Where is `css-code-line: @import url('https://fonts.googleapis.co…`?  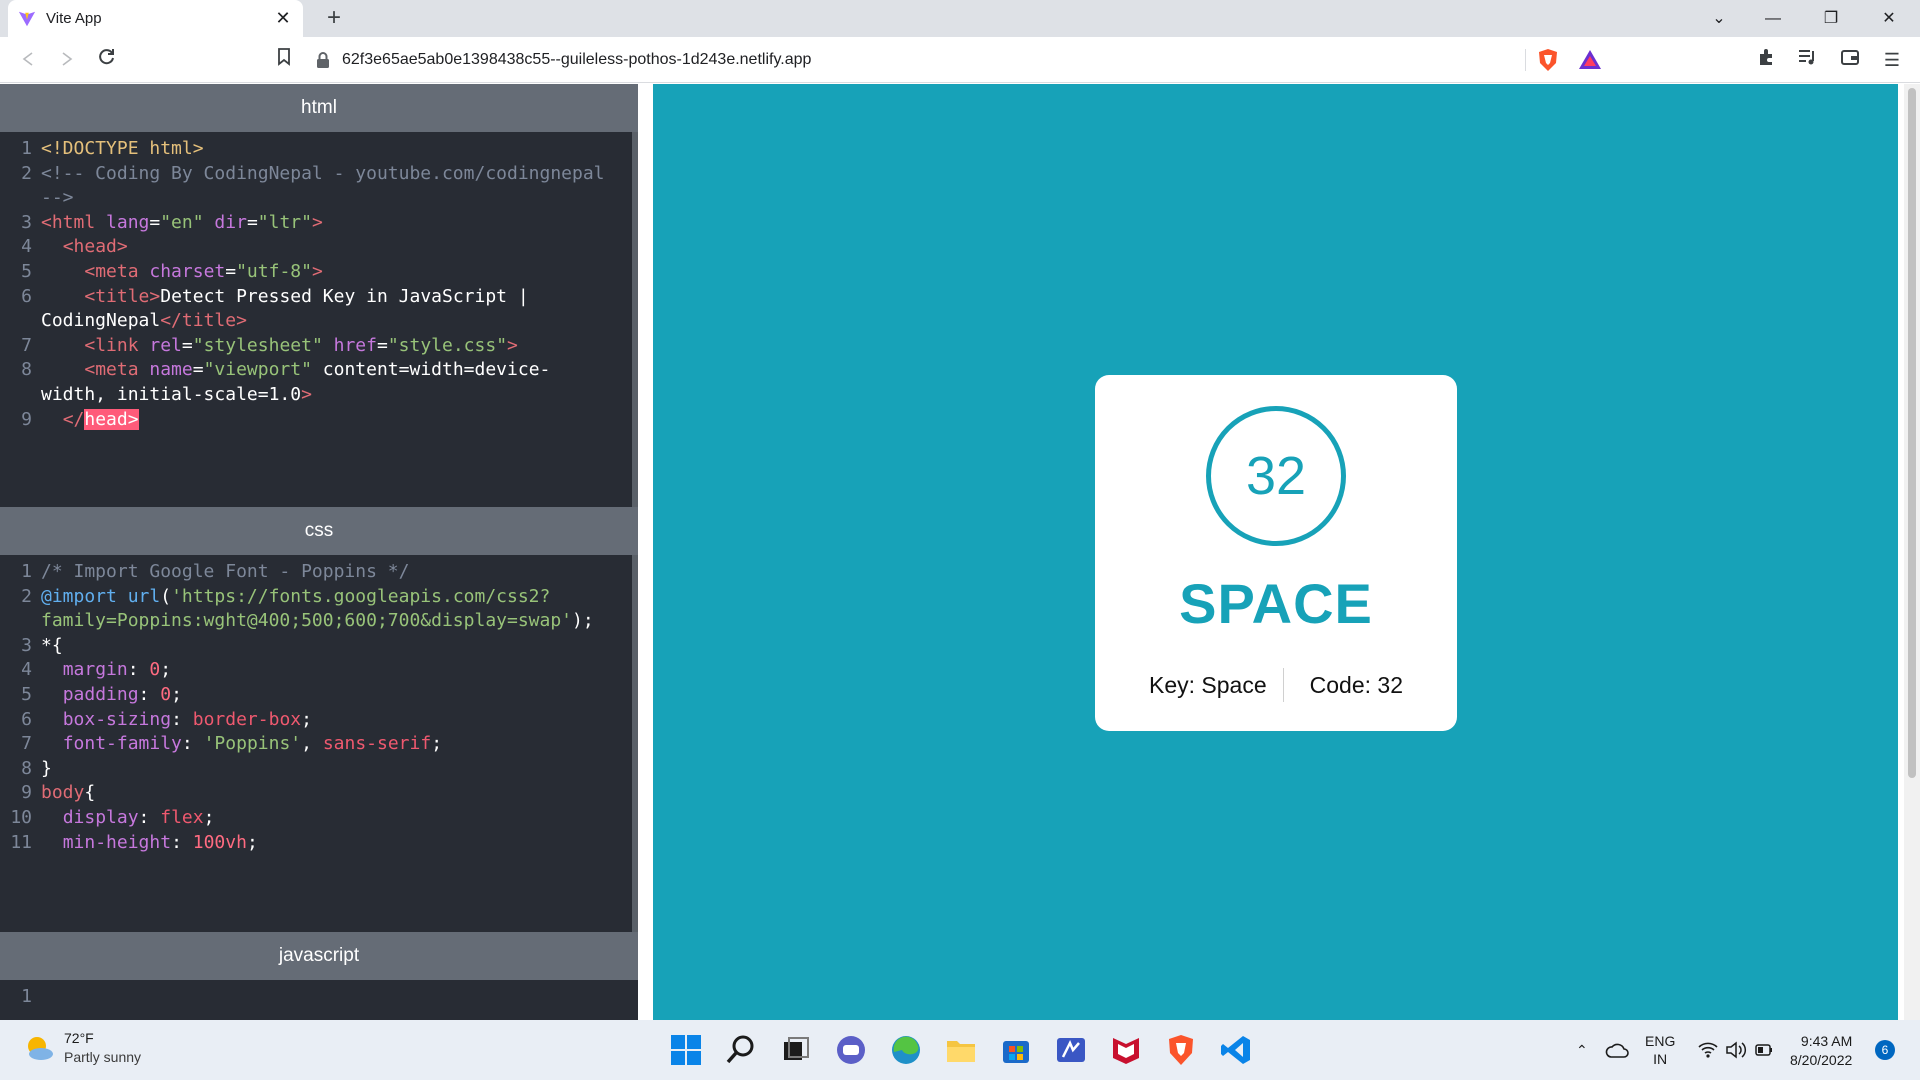
css-code-line: @import url('https://fonts.googleapis.co… is located at coordinates (296, 596).